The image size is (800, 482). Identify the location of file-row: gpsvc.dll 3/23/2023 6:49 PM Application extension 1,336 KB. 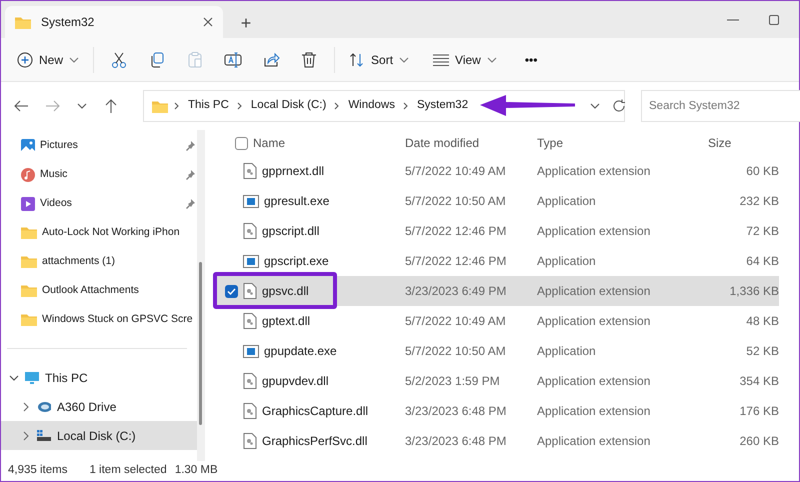
(497, 291).